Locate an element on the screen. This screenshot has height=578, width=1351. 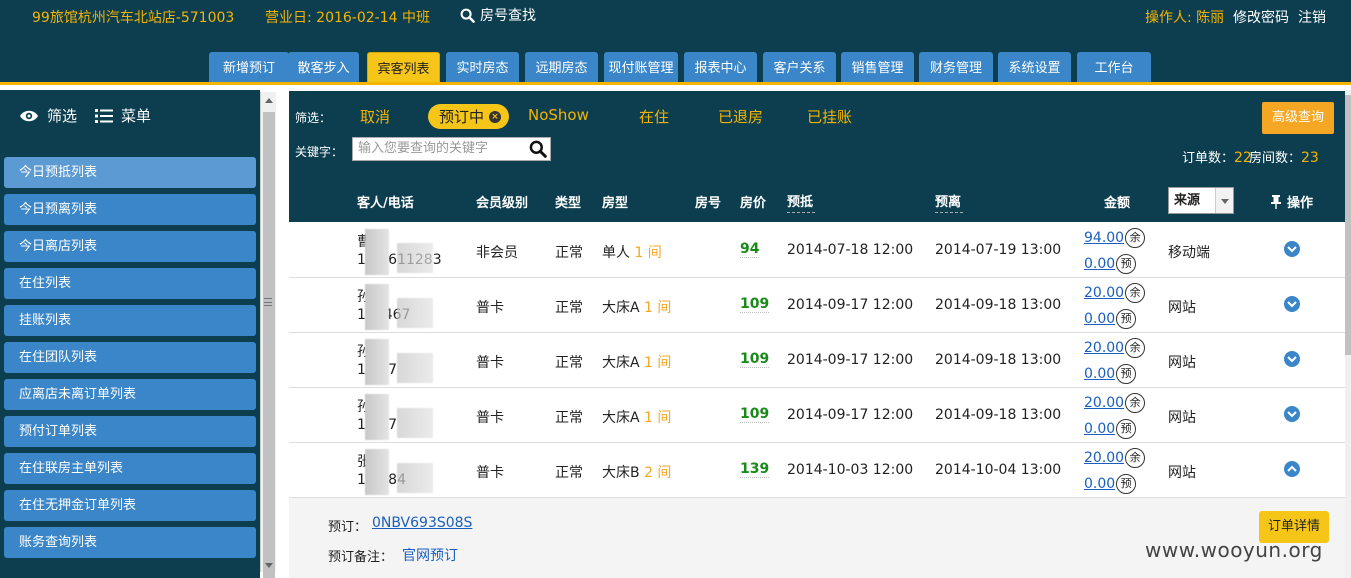
sidebar-item-1: 今日预离列表 is located at coordinates (130, 209).